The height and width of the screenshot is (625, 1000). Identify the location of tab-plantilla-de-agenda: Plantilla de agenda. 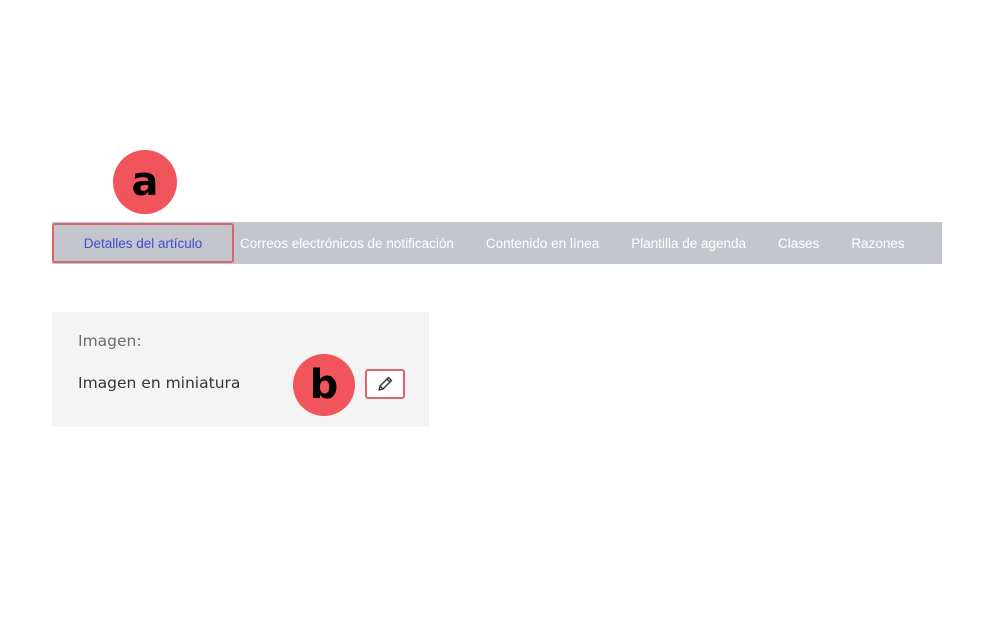
(688, 243).